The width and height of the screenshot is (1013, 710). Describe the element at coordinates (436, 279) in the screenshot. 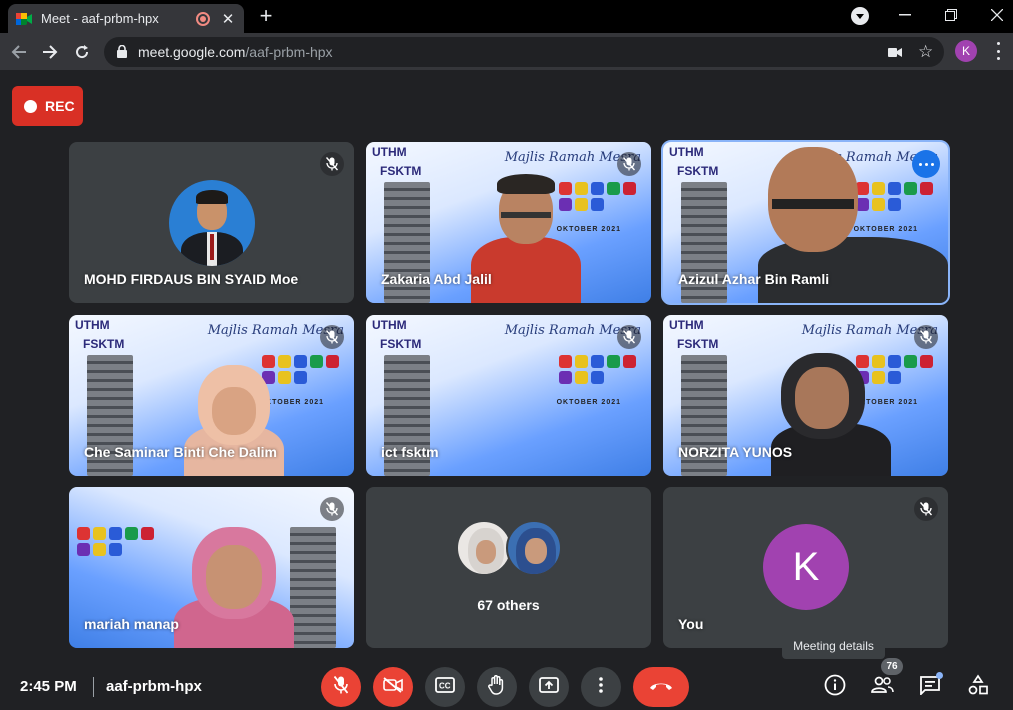

I see `participant-name: Zakaria Abd Jalil` at that location.